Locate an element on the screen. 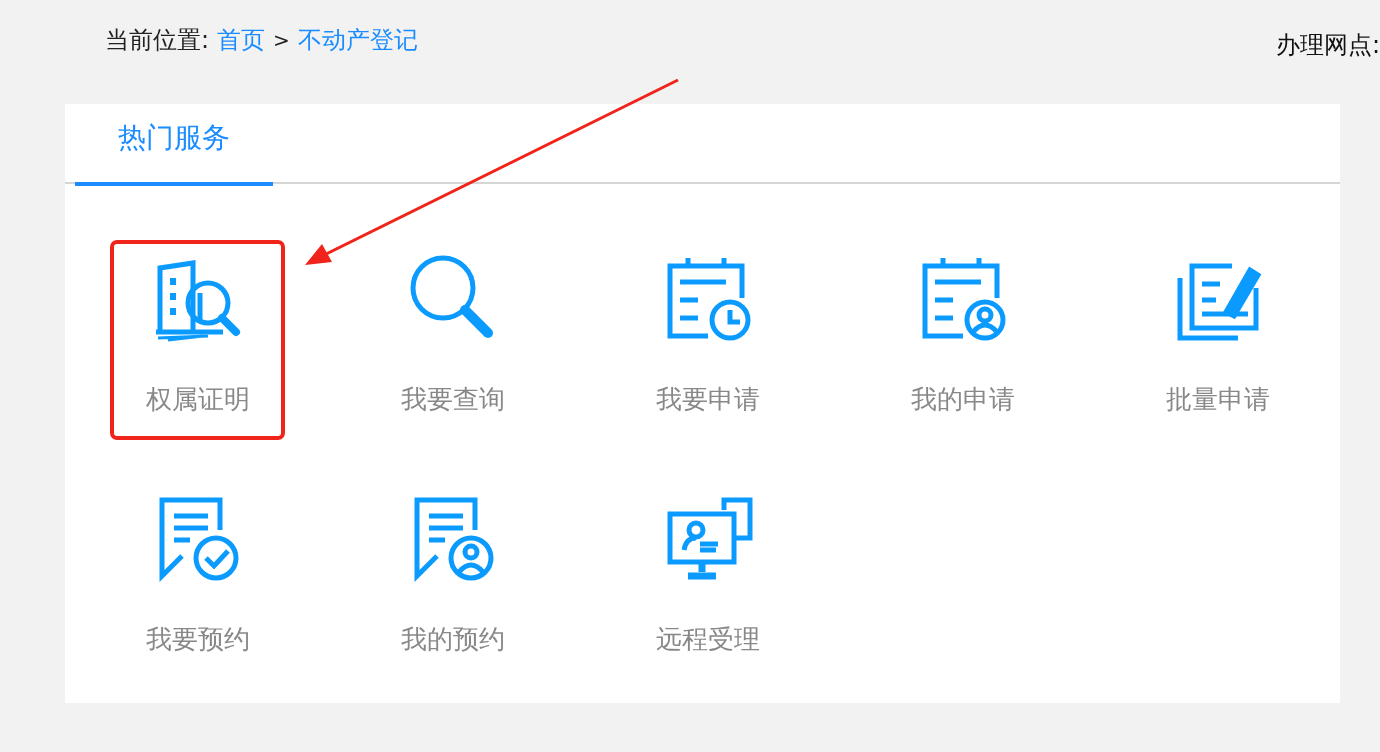  breadcrumb-label: 当前位置: is located at coordinates (157, 40).